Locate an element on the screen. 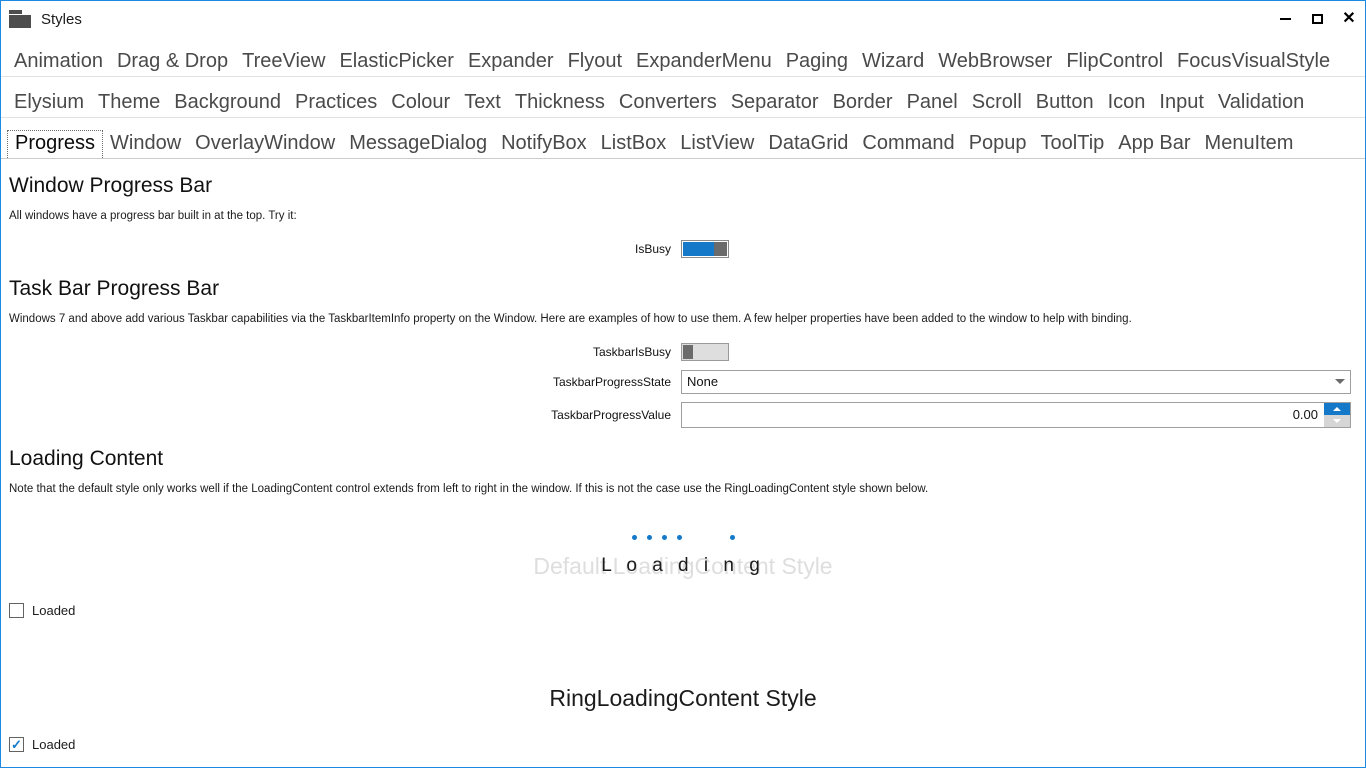 Image resolution: width=1366 pixels, height=768 pixels. tab-input: Input is located at coordinates (1181, 104).